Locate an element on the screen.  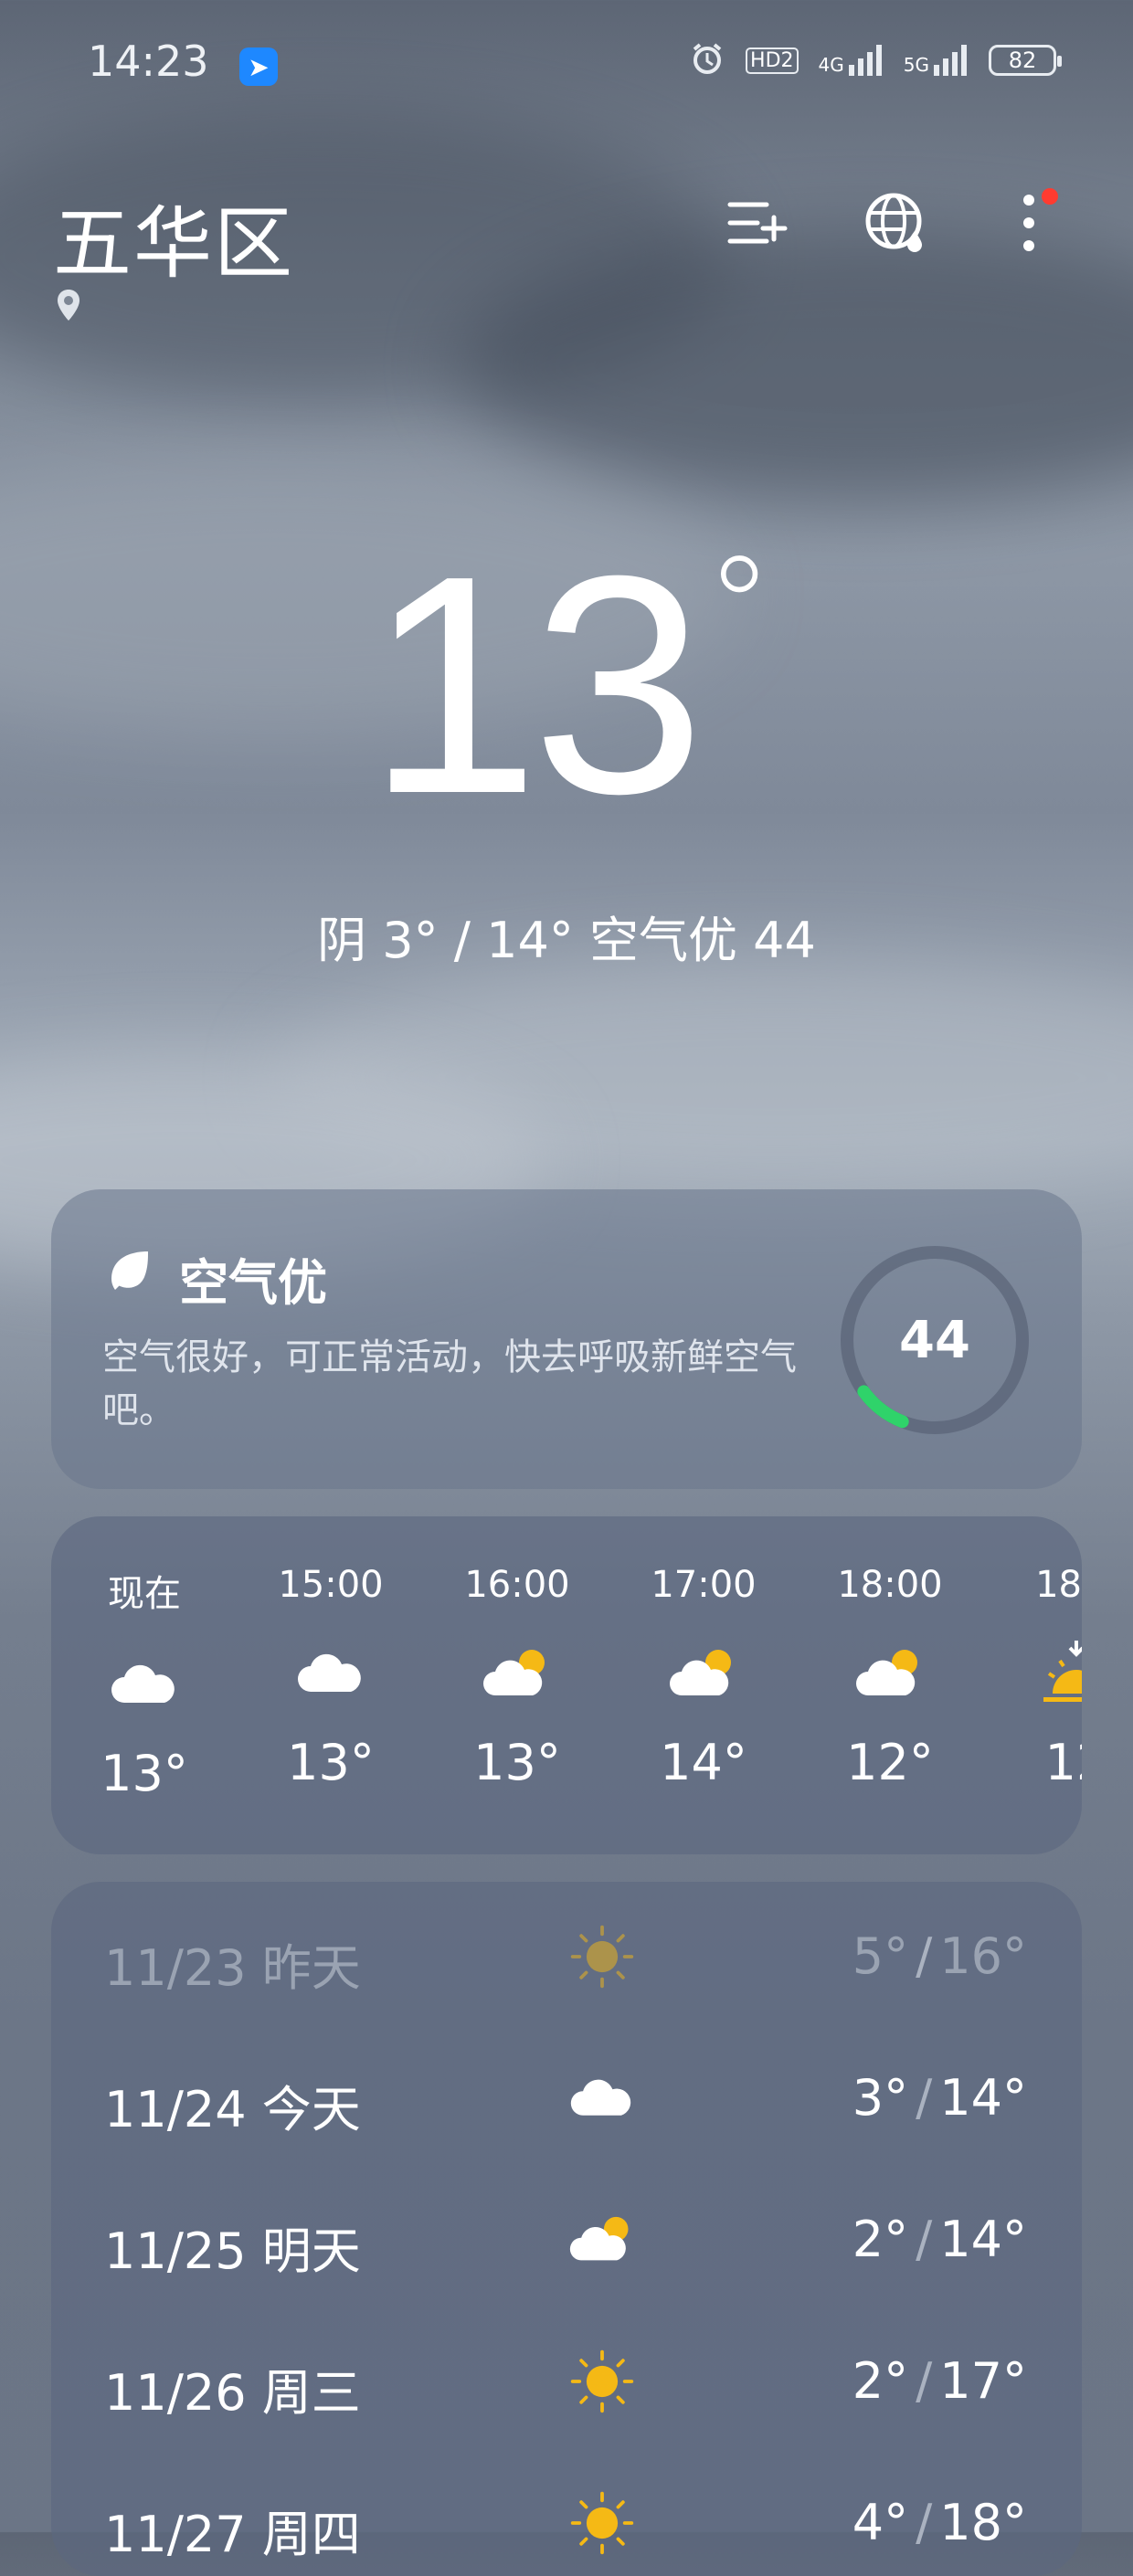
signal-4g-icon: 4G is located at coordinates (852, 60).